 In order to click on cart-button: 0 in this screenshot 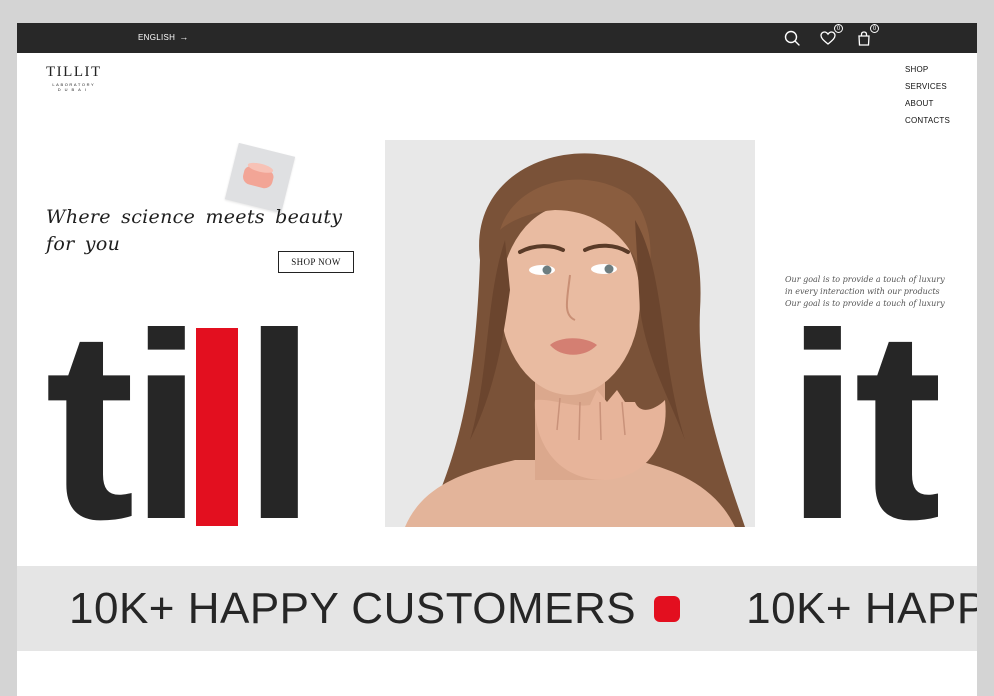, I will do `click(867, 35)`.